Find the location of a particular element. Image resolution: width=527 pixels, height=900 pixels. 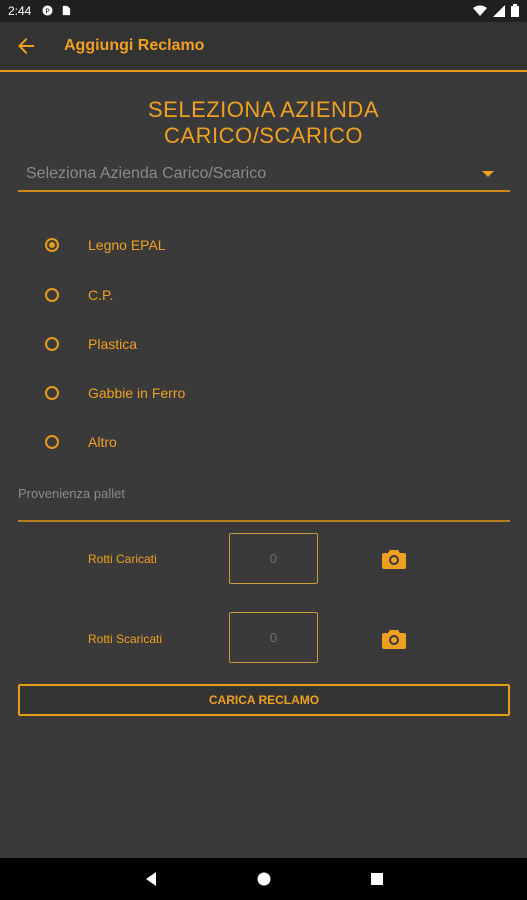

rotti-scaricati-label: Rotti Scaricati is located at coordinates (125, 639).